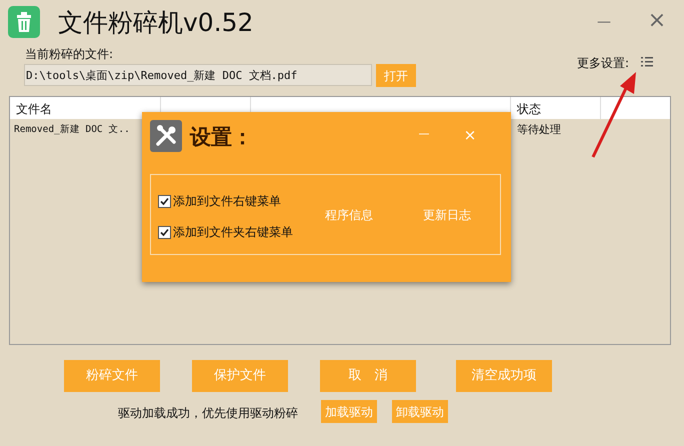 This screenshot has width=684, height=446. I want to click on dialog-title: 设置：, so click(221, 137).